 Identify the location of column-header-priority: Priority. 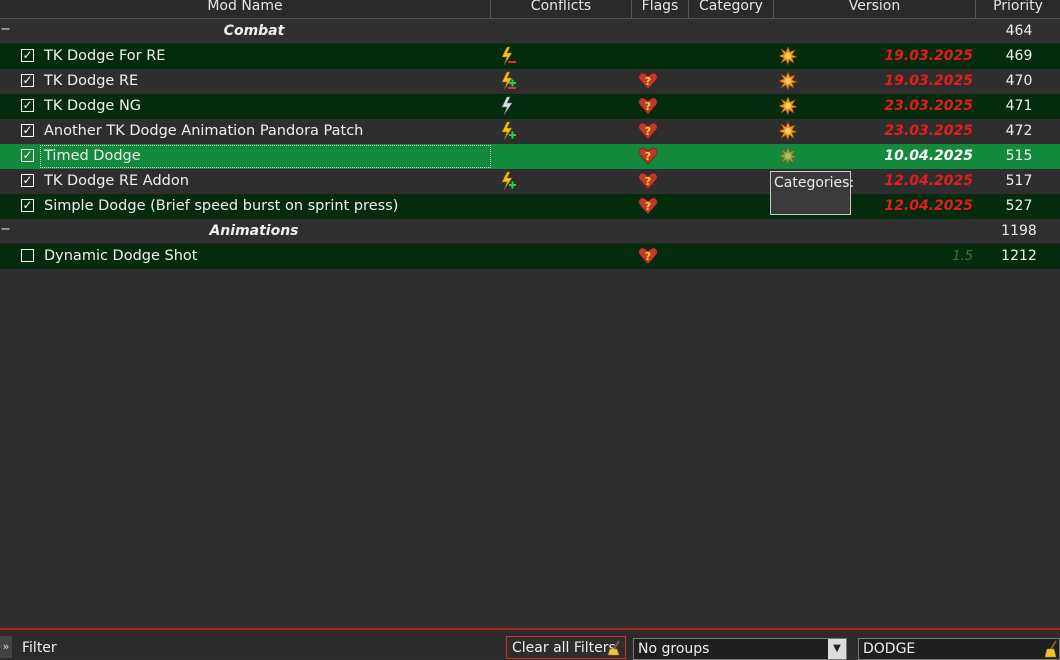
(1018, 9).